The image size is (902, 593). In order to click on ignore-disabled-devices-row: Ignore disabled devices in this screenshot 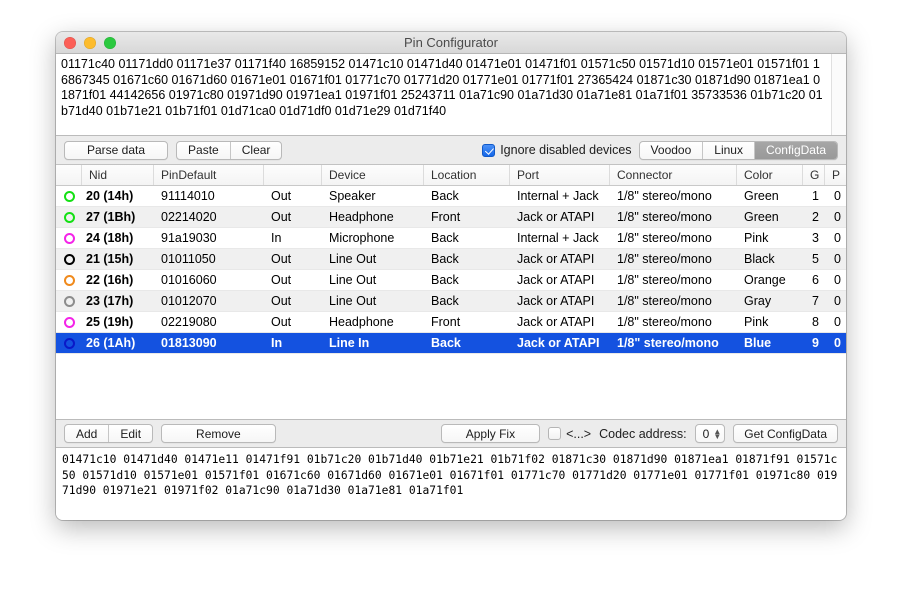, I will do `click(557, 150)`.